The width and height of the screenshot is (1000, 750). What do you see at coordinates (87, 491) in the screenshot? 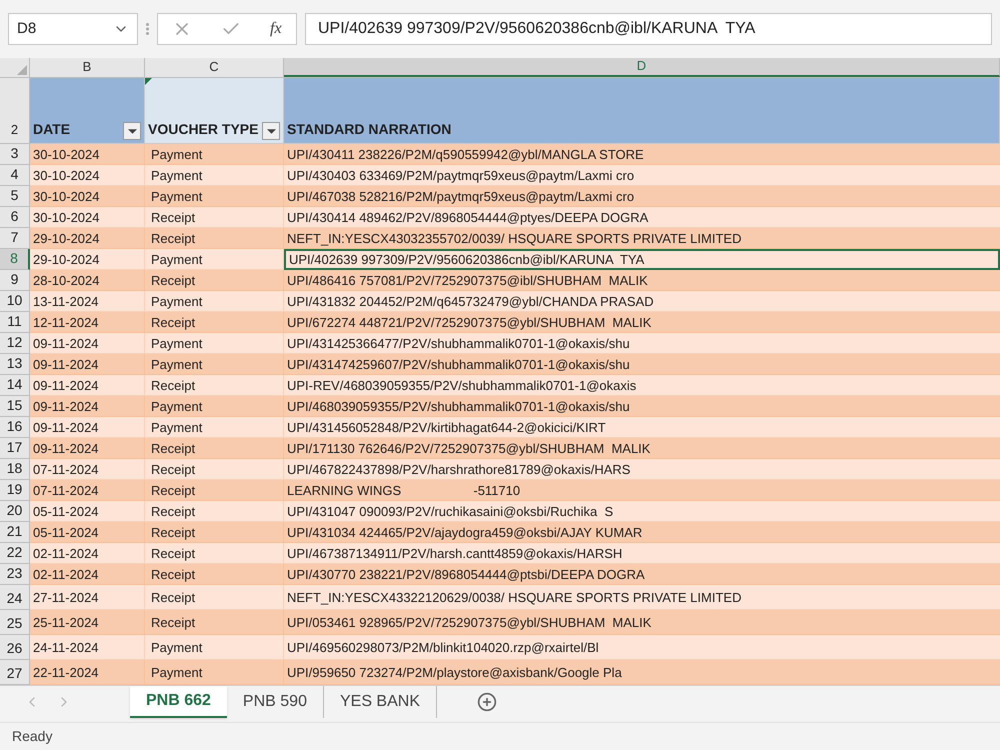
I see `date-cell: 07-11-2024` at bounding box center [87, 491].